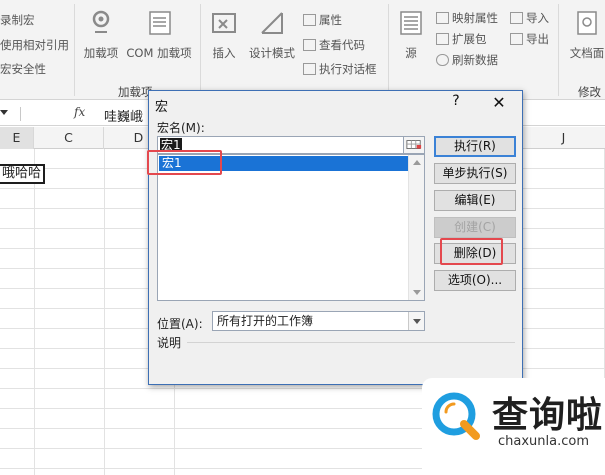 Image resolution: width=605 pixels, height=475 pixels. Describe the element at coordinates (537, 18) in the screenshot. I see `import-label: 导入` at that location.